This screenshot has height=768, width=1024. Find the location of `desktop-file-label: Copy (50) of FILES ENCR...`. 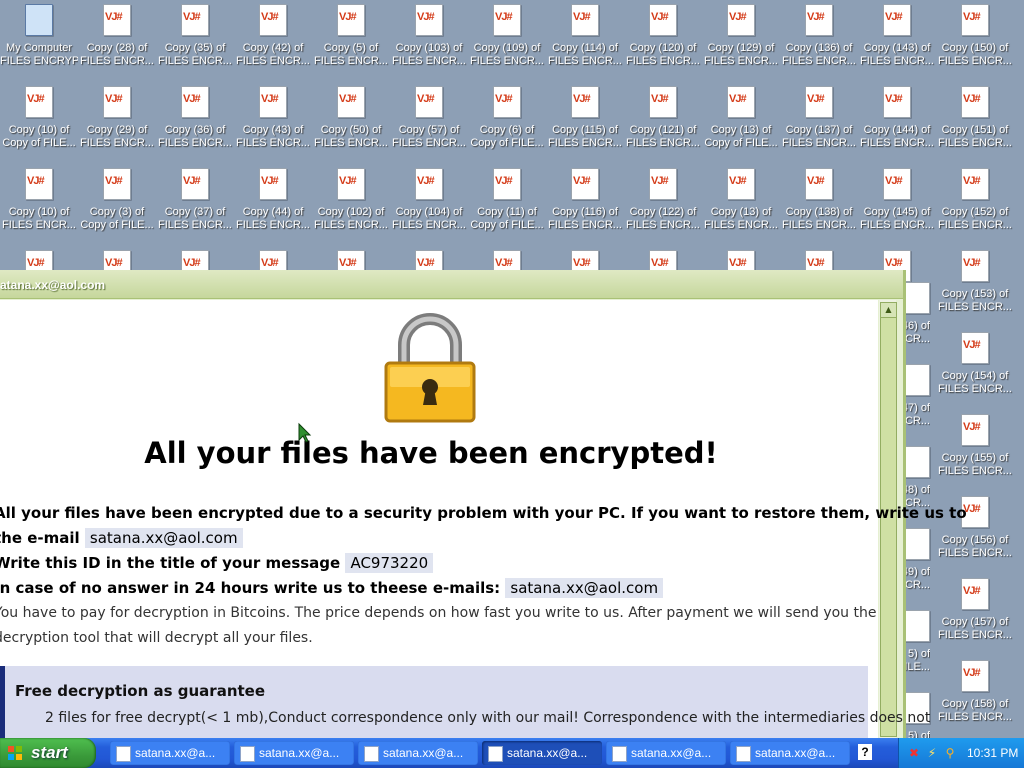

desktop-file-label: Copy (50) of FILES ENCR... is located at coordinates (351, 136).